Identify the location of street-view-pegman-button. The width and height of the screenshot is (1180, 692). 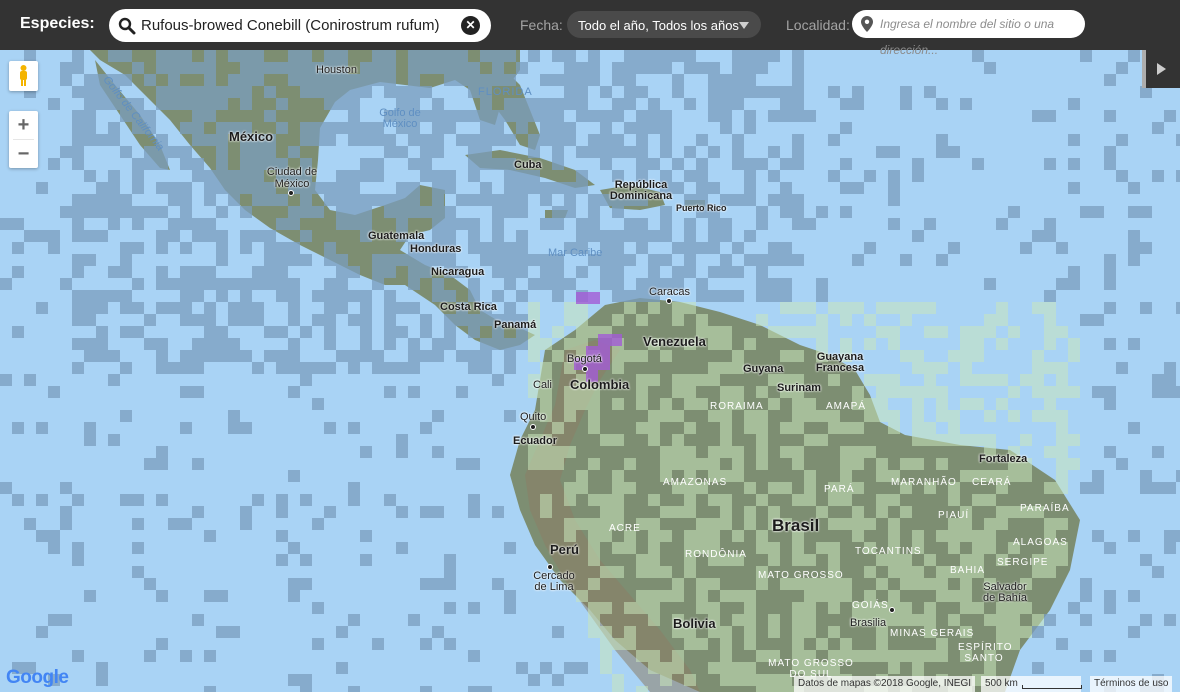
(23, 76).